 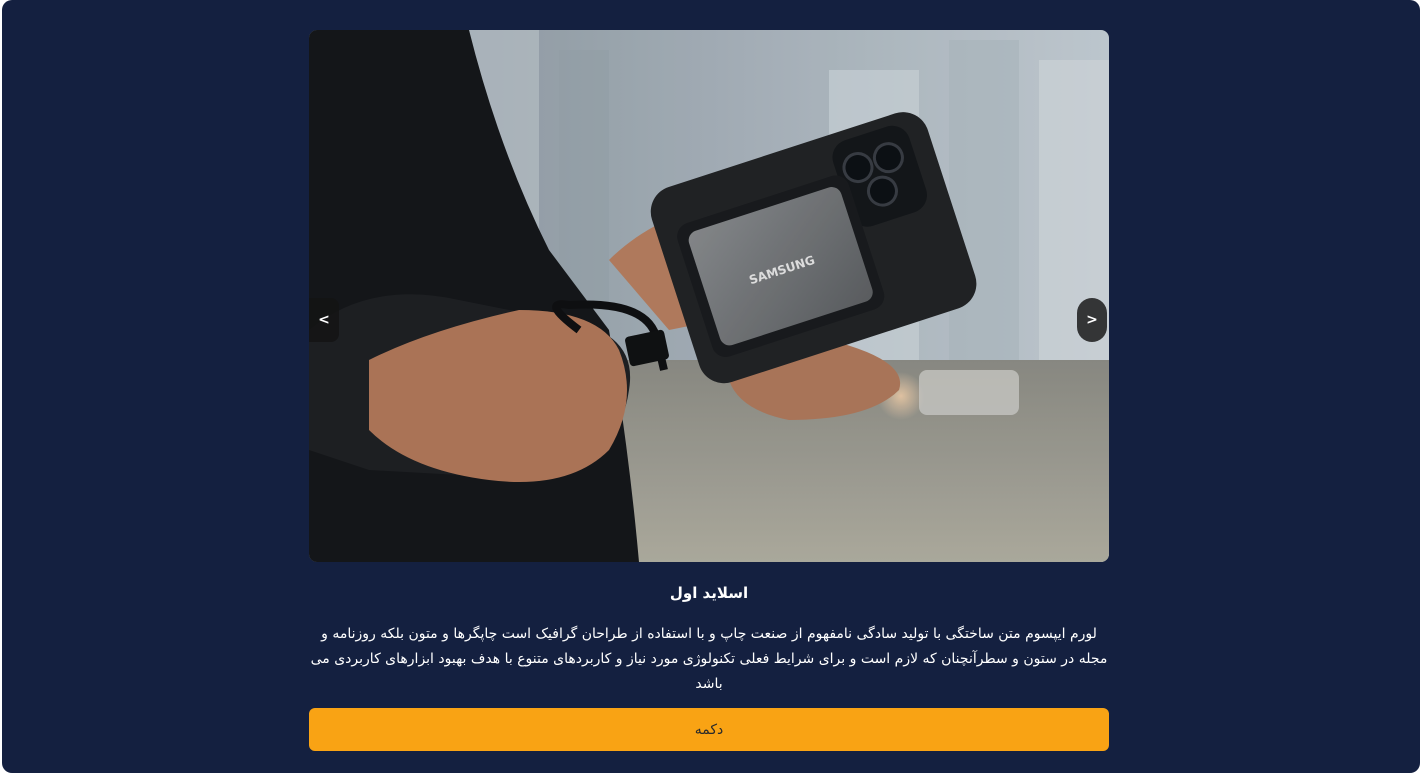 I want to click on carousel-next-button: >, so click(x=1092, y=320).